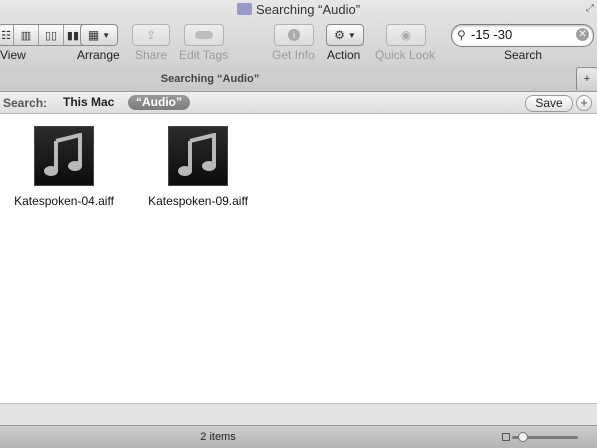  Describe the element at coordinates (98, 55) in the screenshot. I see `arrange-label: Arrange` at that location.